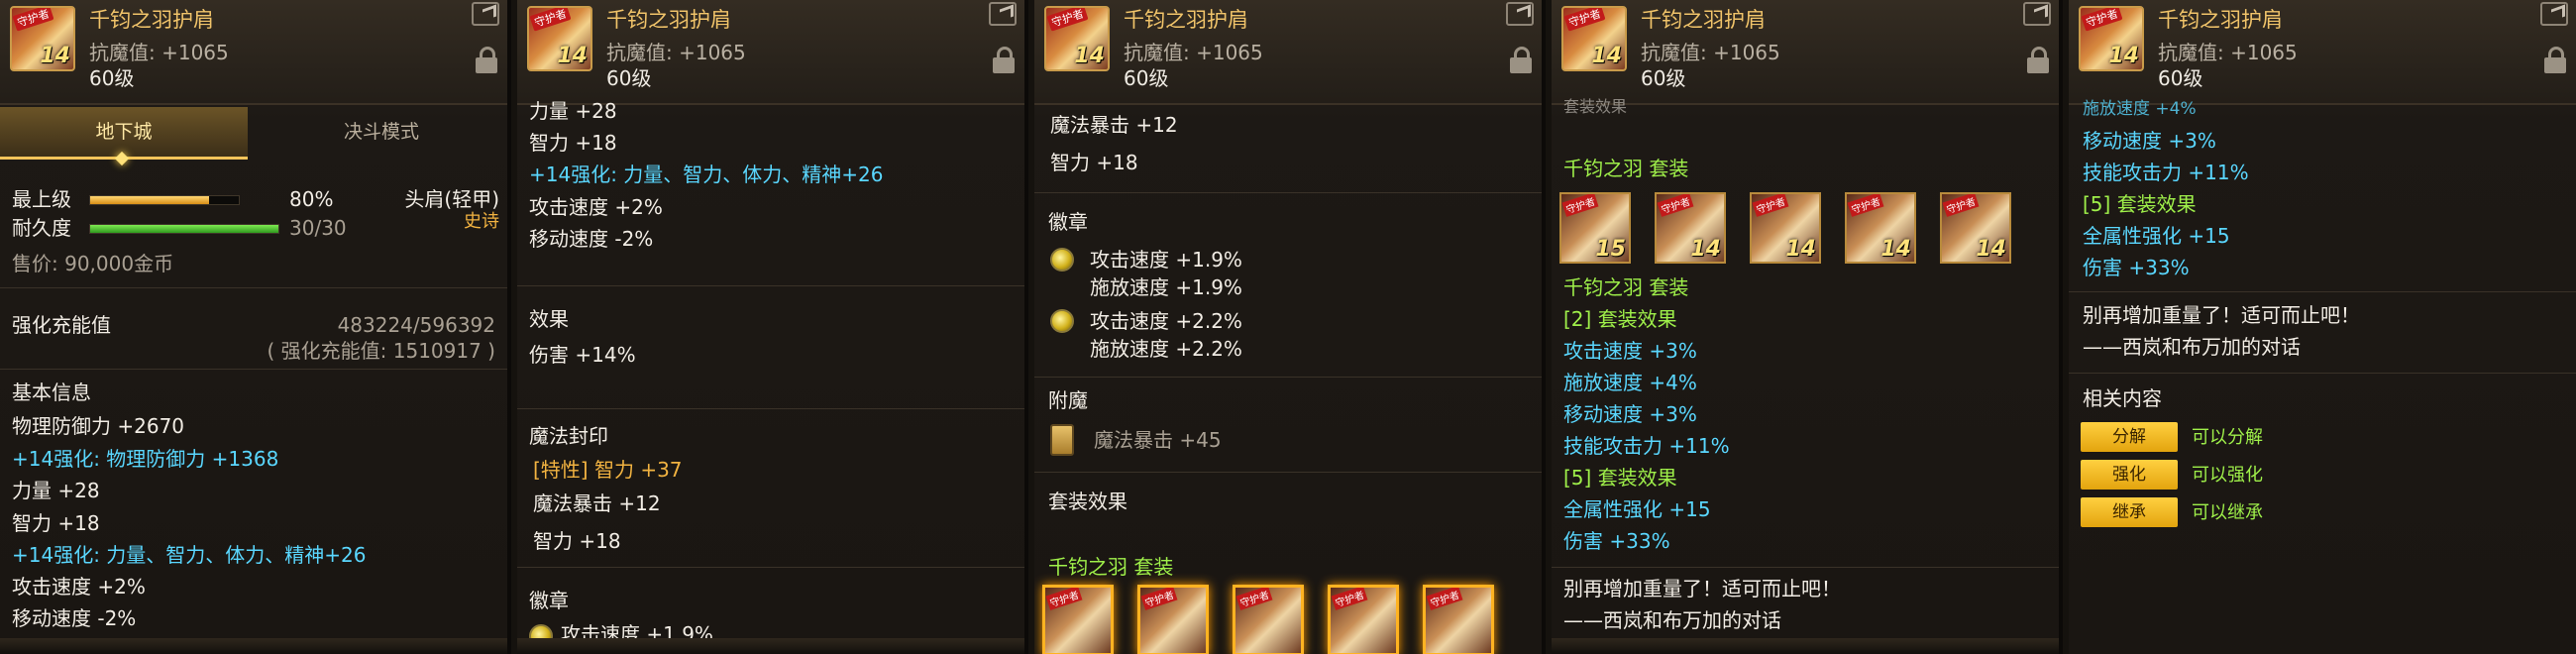  I want to click on stat-line: 攻击速度 +2%, so click(596, 207).